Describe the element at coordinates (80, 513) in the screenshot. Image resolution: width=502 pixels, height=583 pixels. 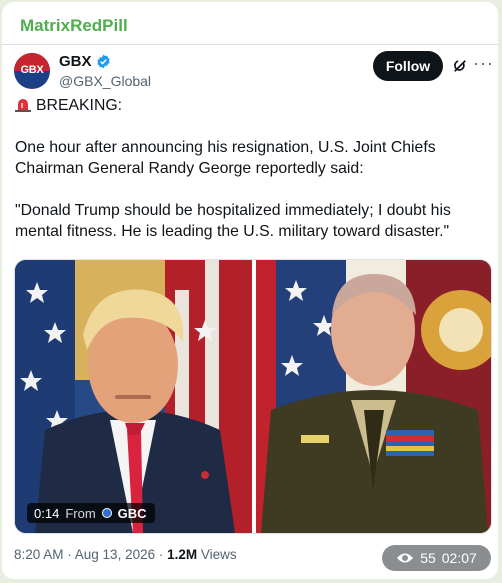
I see `video-from-label: From` at that location.